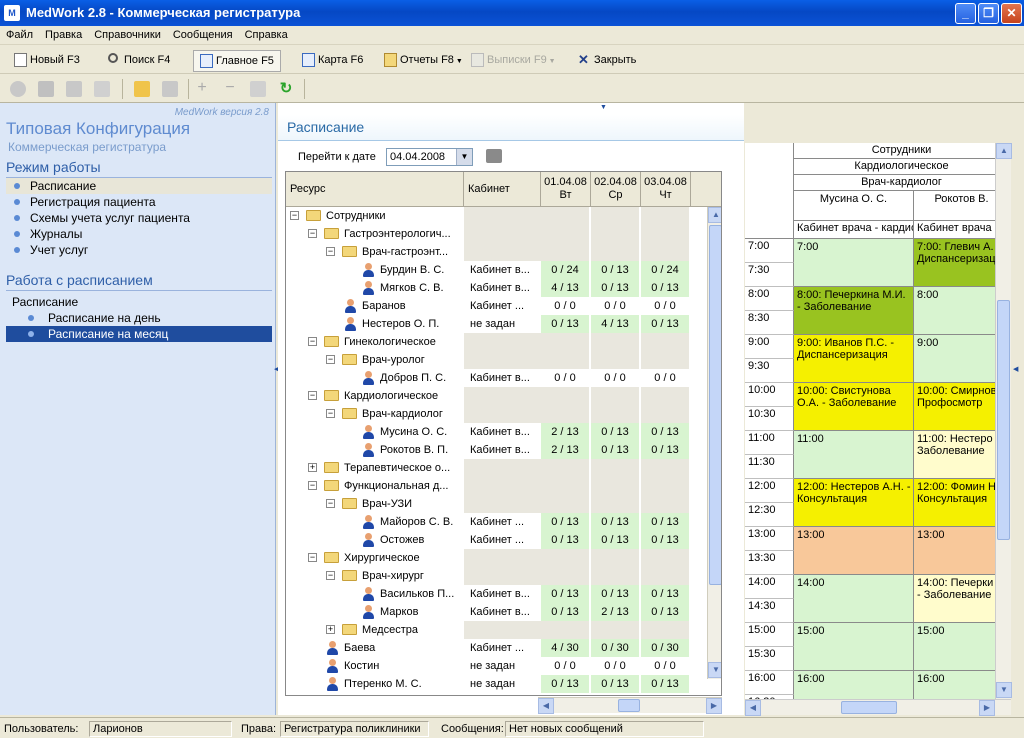  Describe the element at coordinates (503, 612) in the screenshot. I see `resource-row: Марков Кабинет в... 0 / 13 2 / 13 0 / 13` at that location.